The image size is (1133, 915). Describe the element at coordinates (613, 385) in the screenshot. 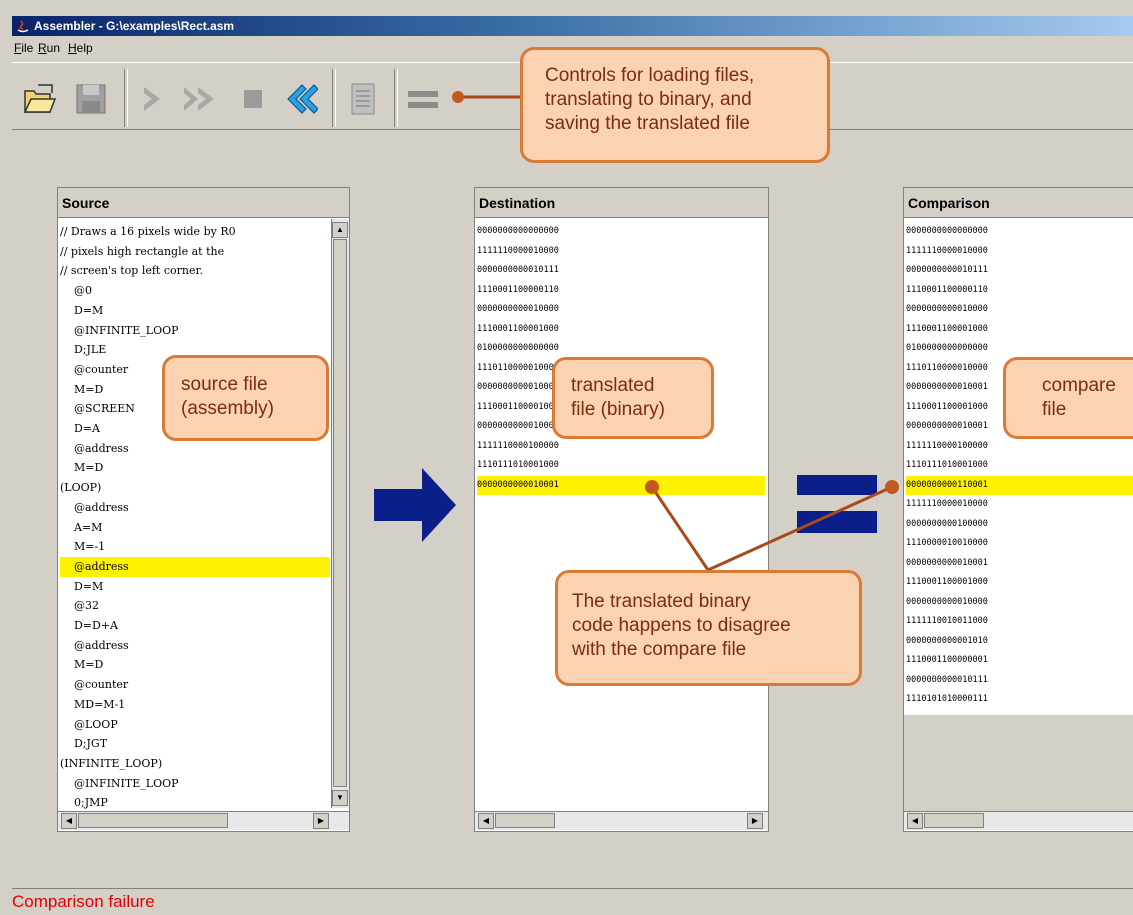

I see `callout-translated-line: translated` at that location.